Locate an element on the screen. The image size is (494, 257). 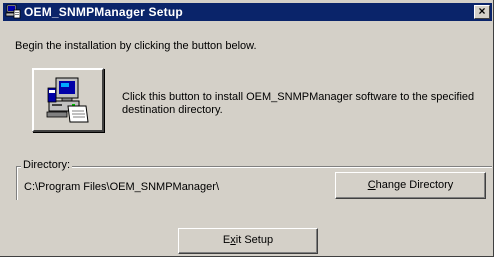
change-directory-button: Change Directory is located at coordinates (410, 185).